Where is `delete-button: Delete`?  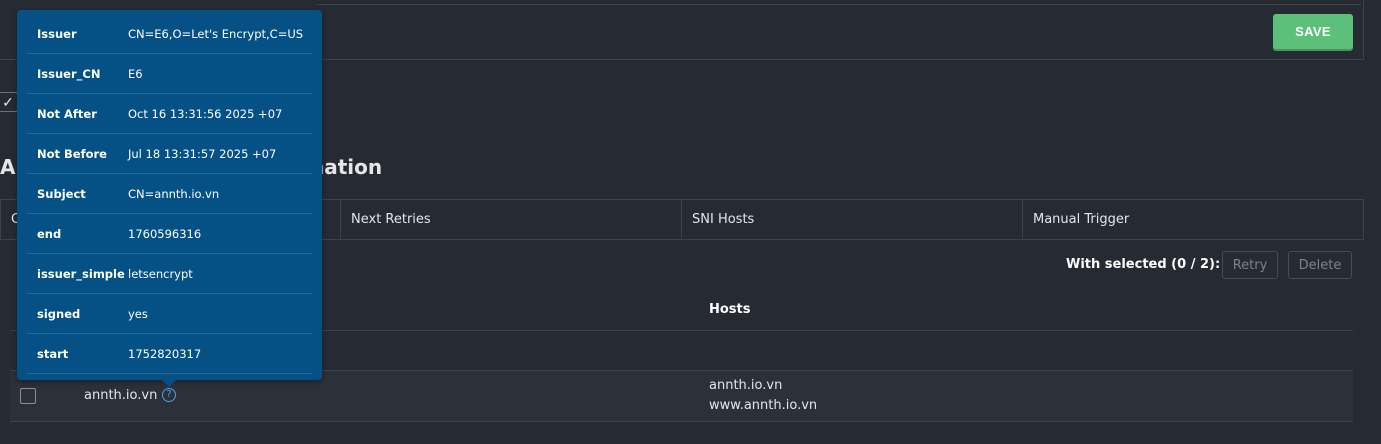 delete-button: Delete is located at coordinates (1320, 265).